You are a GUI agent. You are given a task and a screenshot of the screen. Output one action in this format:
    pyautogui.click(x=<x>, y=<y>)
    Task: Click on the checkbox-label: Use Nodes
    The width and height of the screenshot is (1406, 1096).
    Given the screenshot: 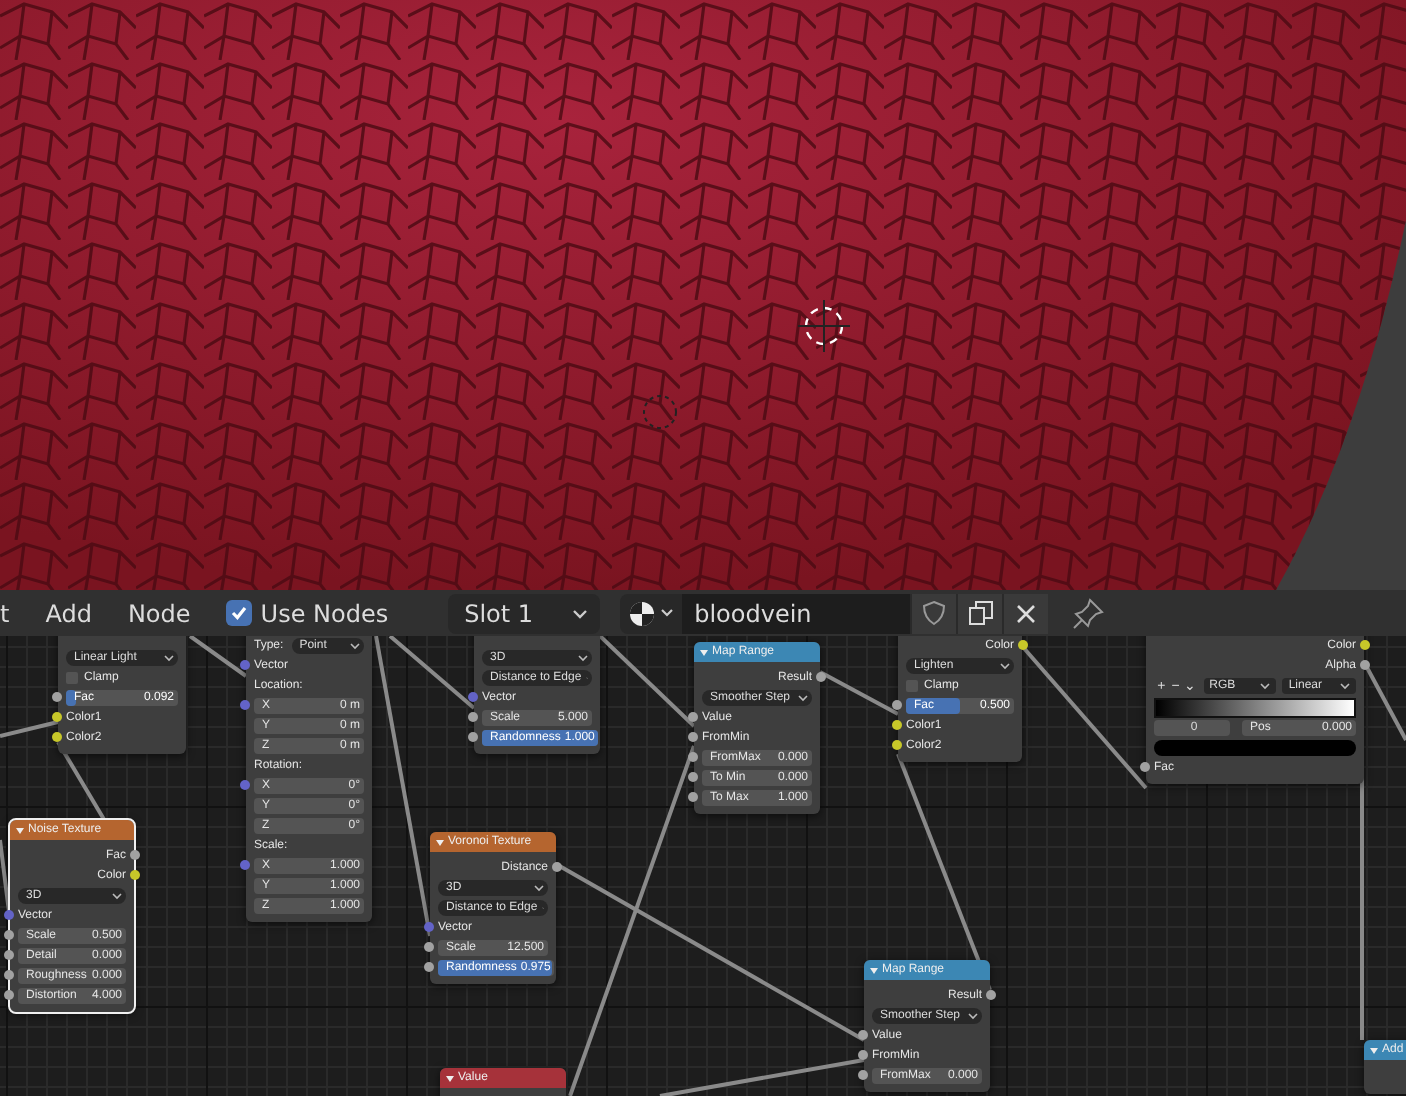 What is the action you would take?
    pyautogui.click(x=324, y=613)
    